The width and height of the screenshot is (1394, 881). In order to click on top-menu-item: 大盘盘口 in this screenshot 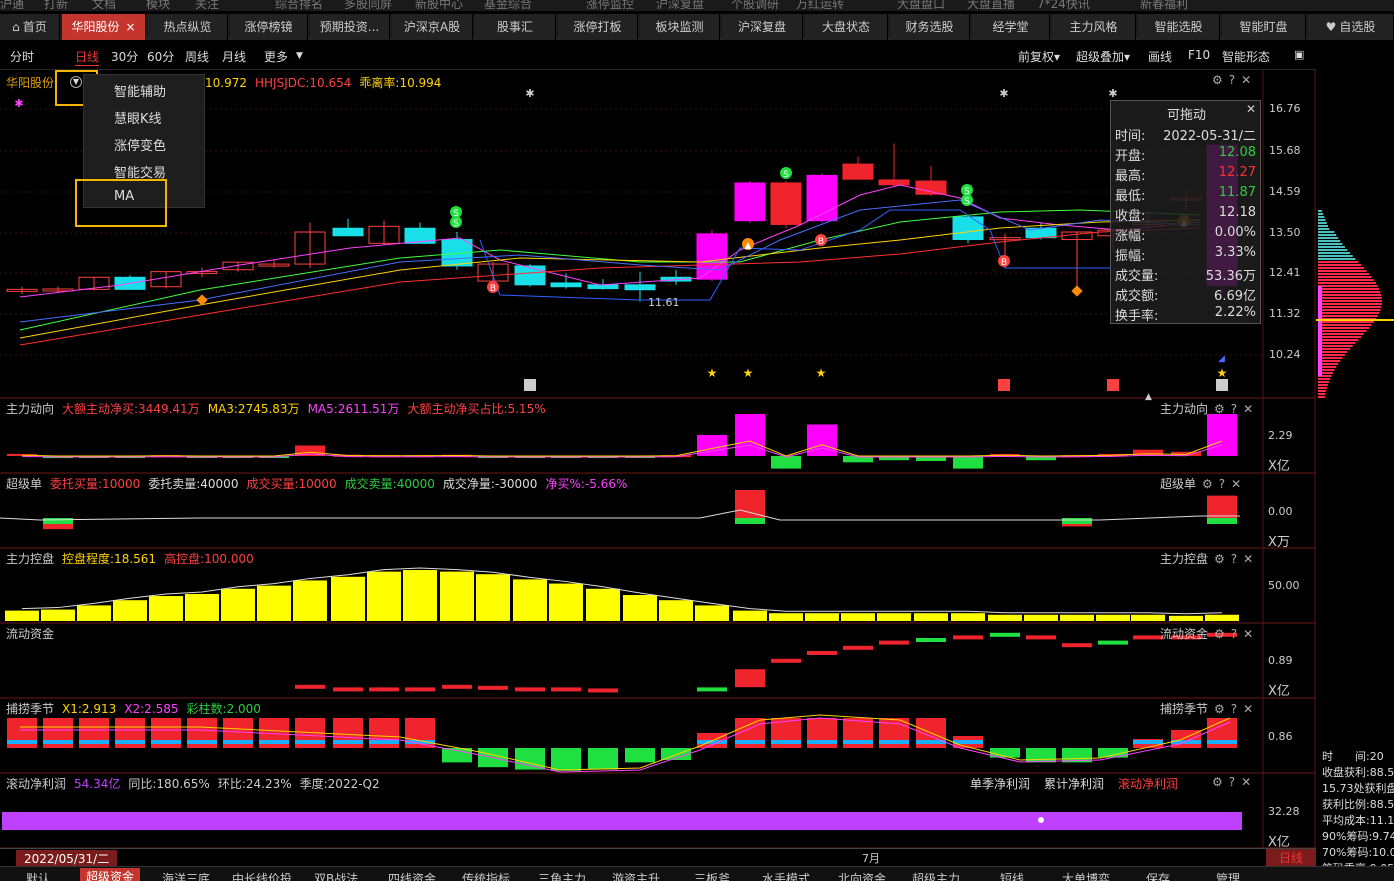, I will do `click(921, 5)`.